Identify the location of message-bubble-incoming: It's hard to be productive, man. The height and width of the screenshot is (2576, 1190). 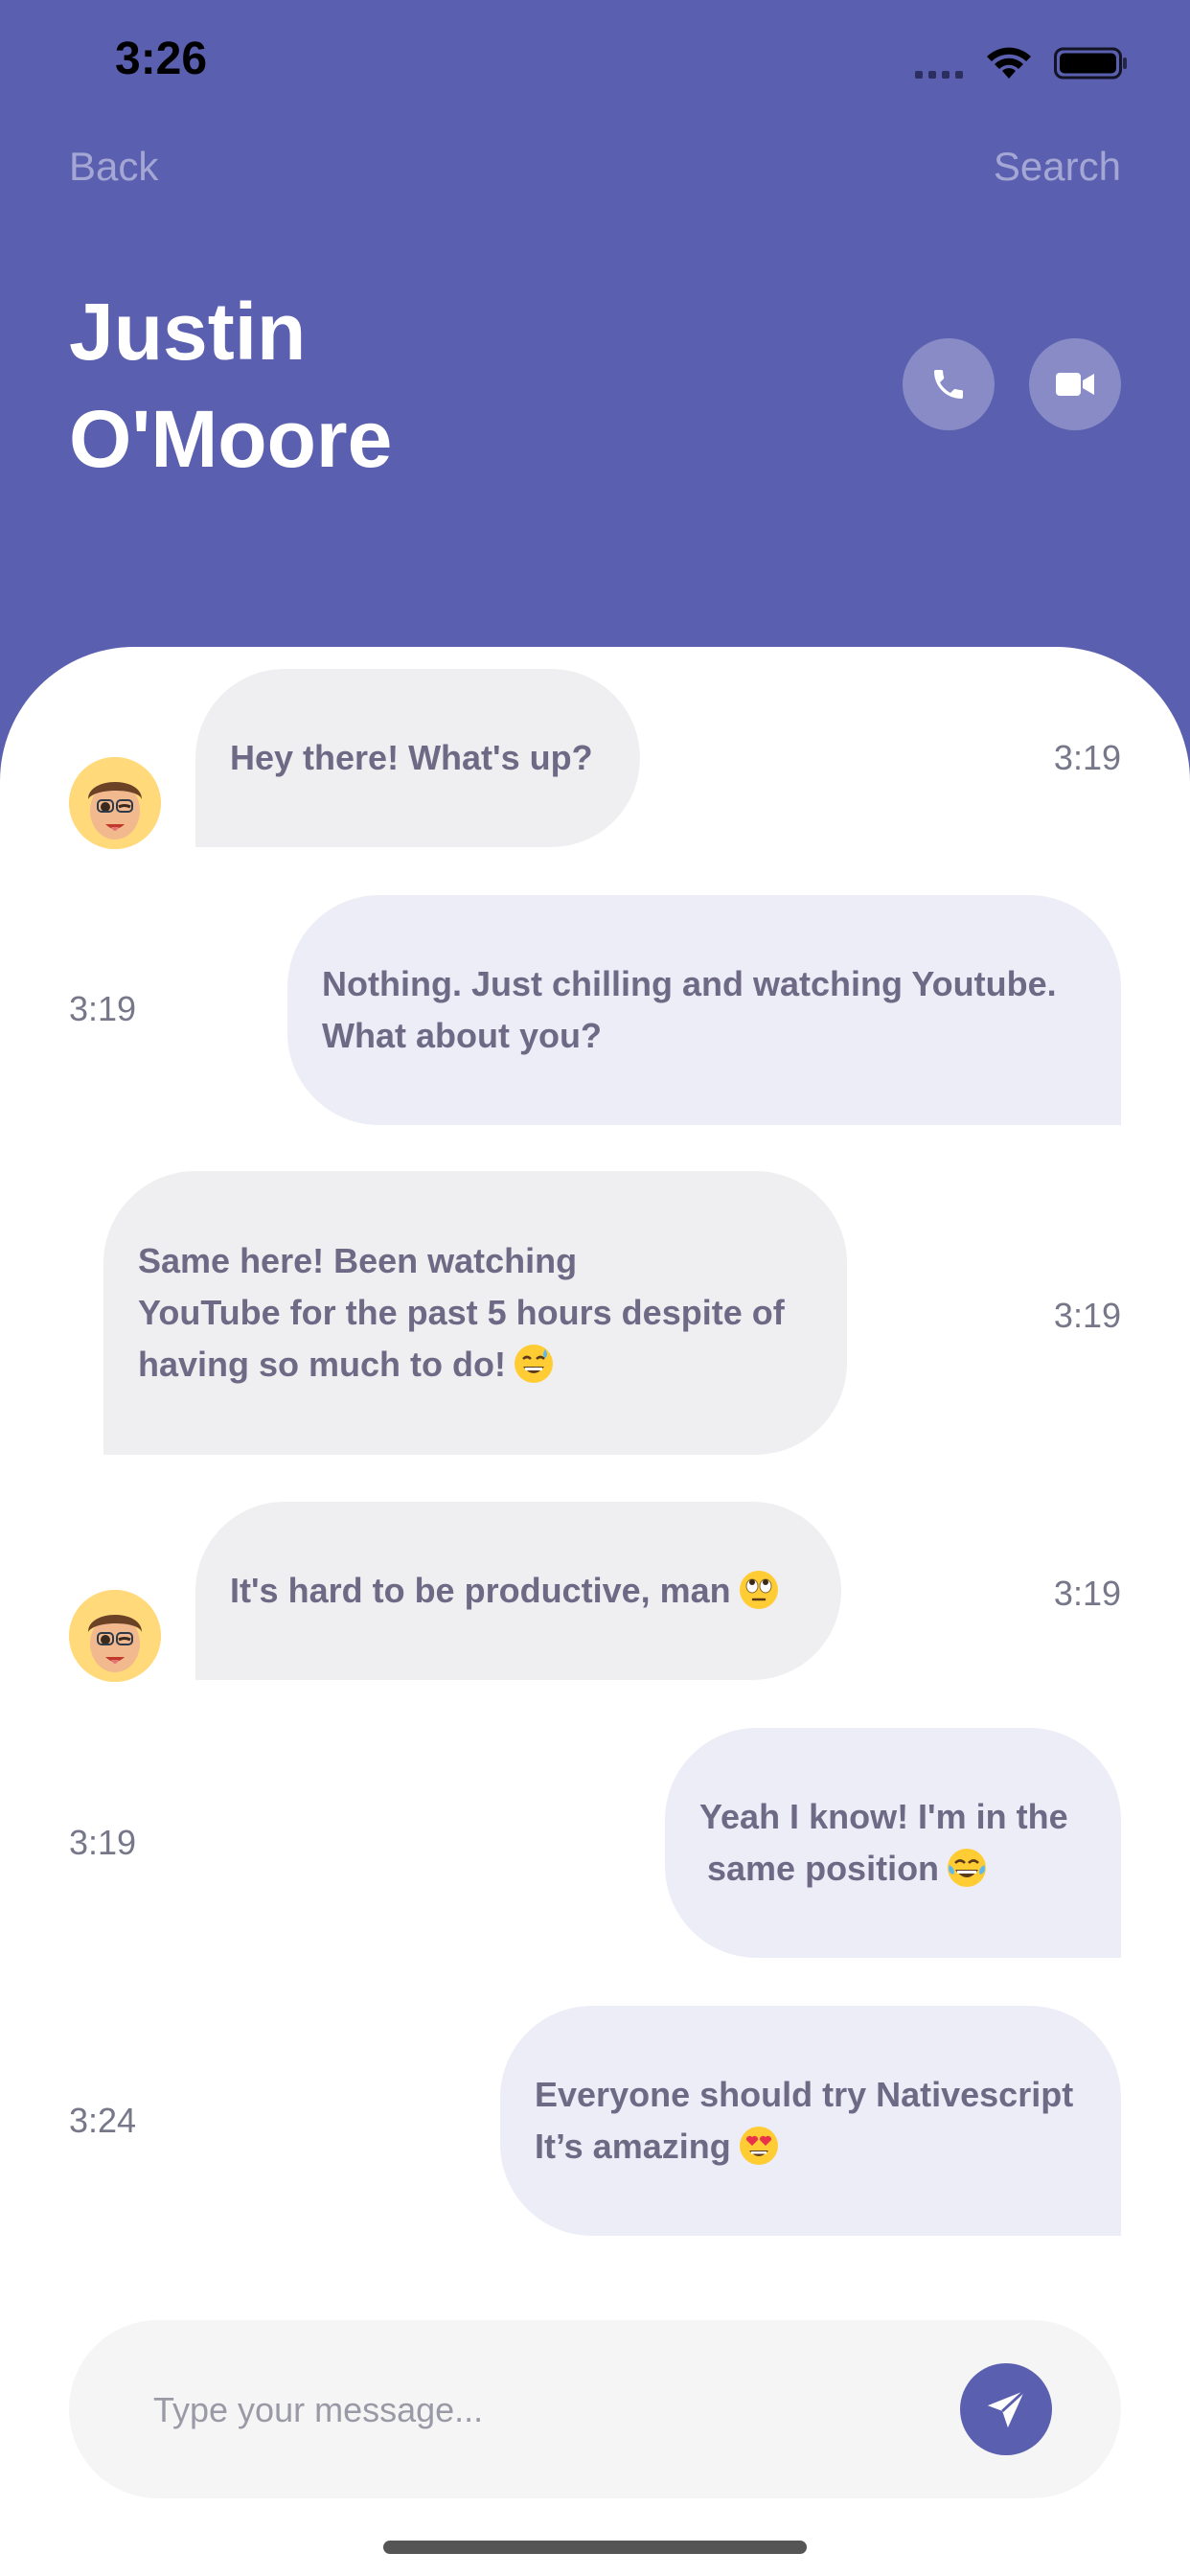
(518, 1591).